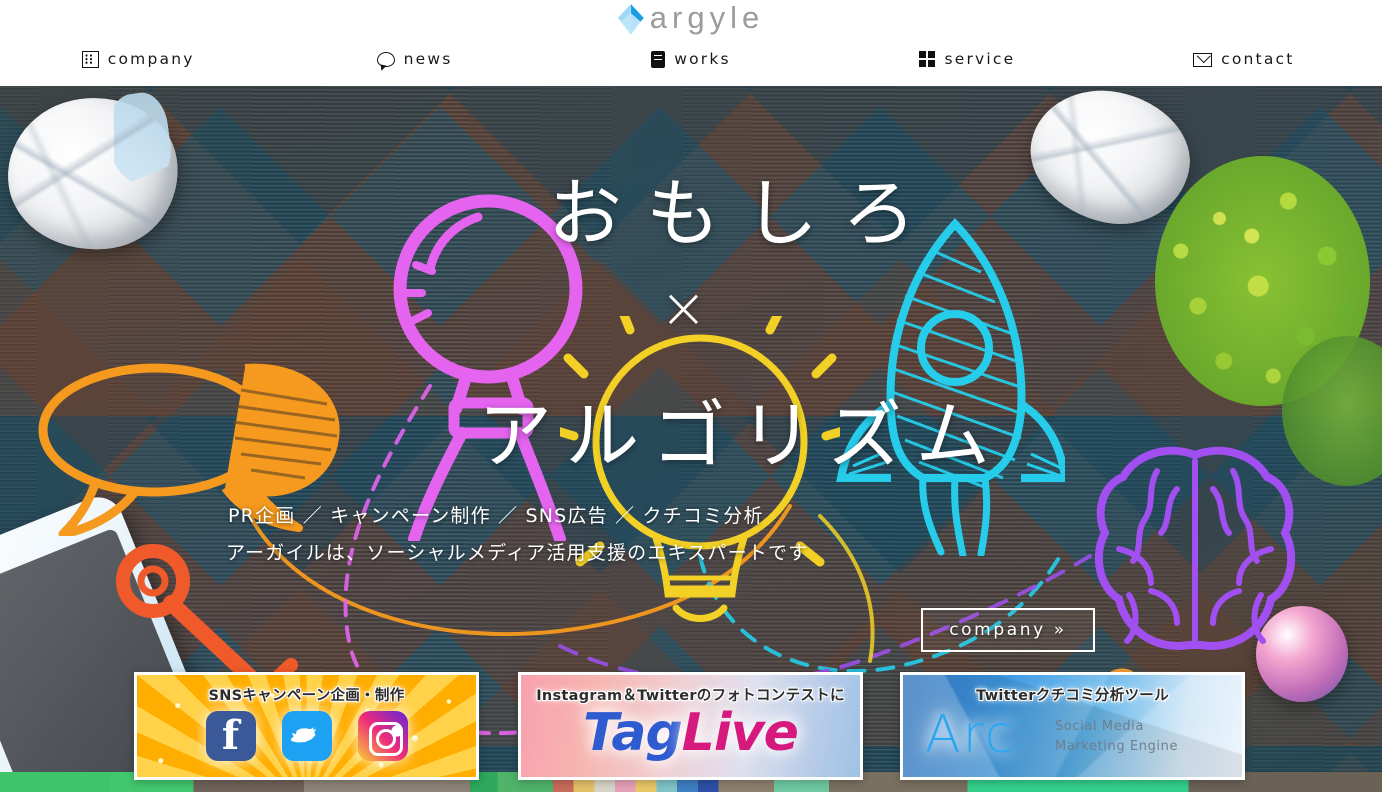  I want to click on taglive-logo-live: Live, so click(740, 733).